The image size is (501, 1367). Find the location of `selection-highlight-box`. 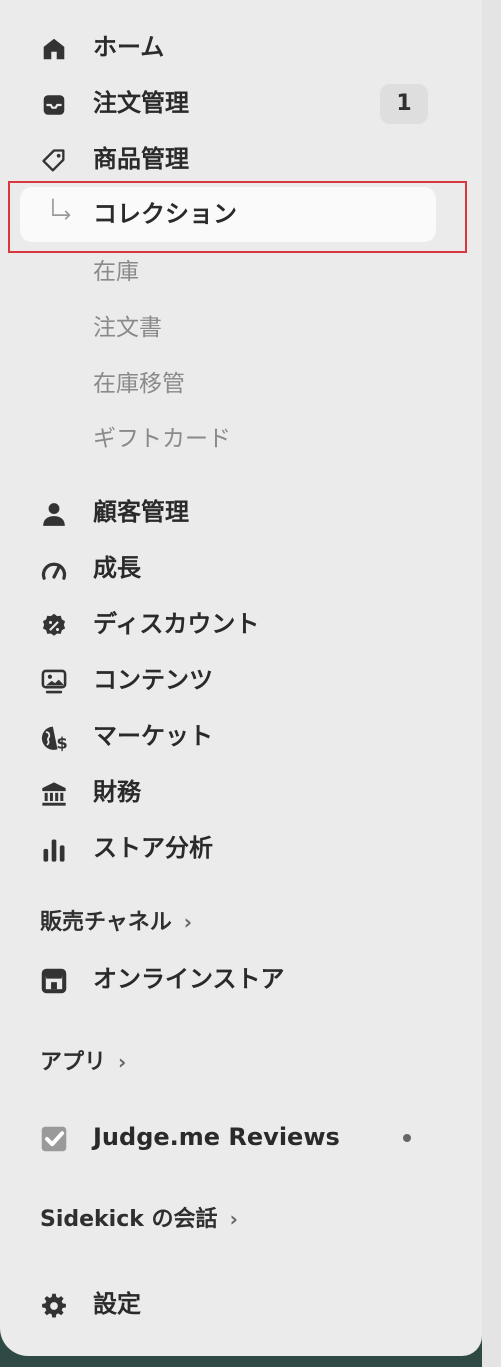

selection-highlight-box is located at coordinates (237, 217).